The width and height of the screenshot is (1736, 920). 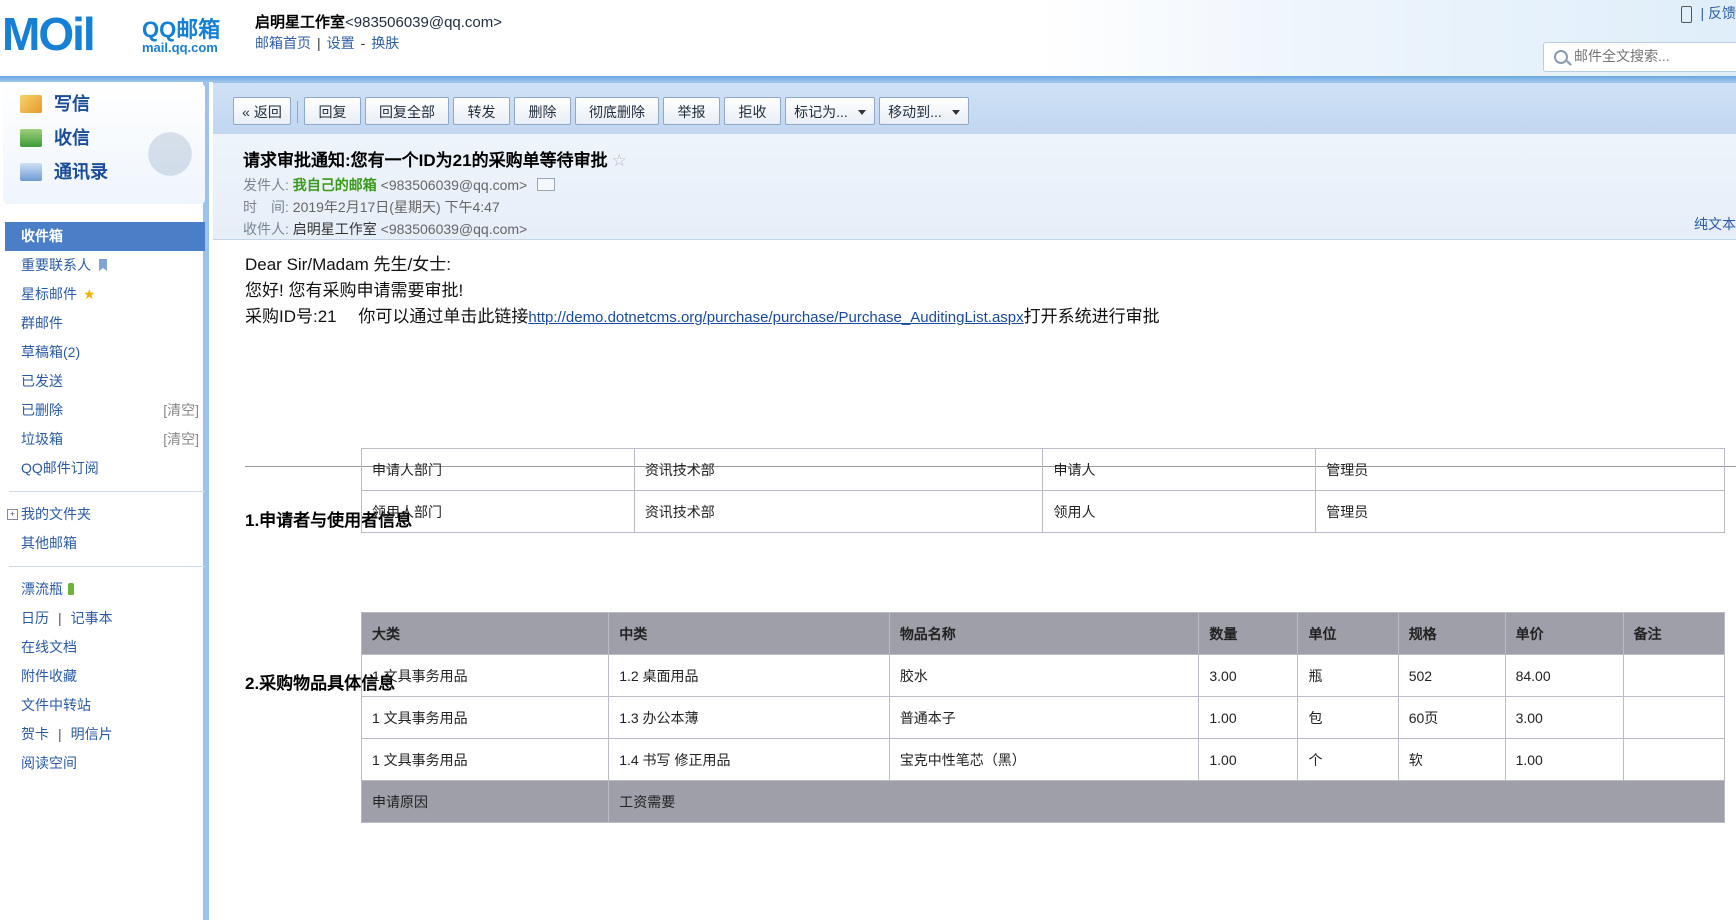 What do you see at coordinates (749, 759) in the screenshot?
I see `table-cell: 1.4 书写 修正用品` at bounding box center [749, 759].